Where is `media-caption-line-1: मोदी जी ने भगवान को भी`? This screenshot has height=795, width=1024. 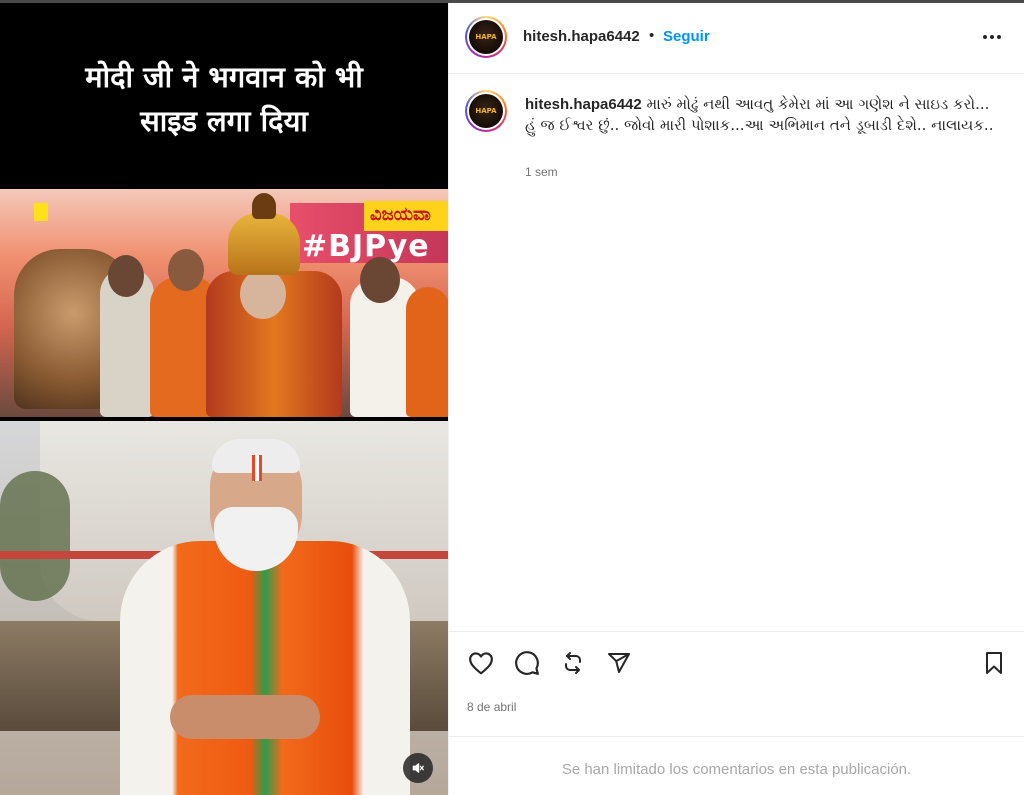
media-caption-line-1: मोदी जी ने भगवान को भी is located at coordinates (224, 77).